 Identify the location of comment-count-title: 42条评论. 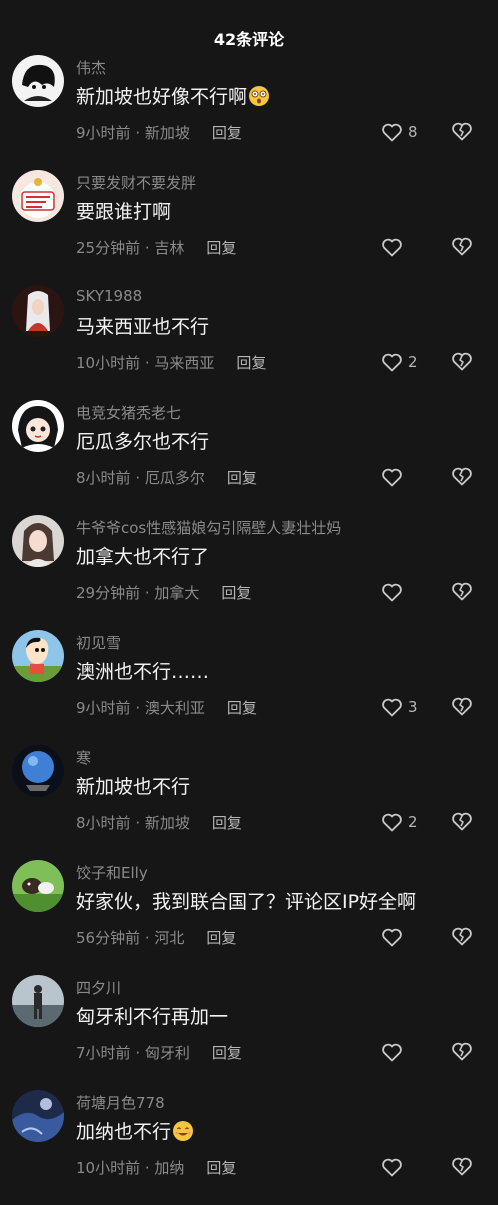
(249, 39).